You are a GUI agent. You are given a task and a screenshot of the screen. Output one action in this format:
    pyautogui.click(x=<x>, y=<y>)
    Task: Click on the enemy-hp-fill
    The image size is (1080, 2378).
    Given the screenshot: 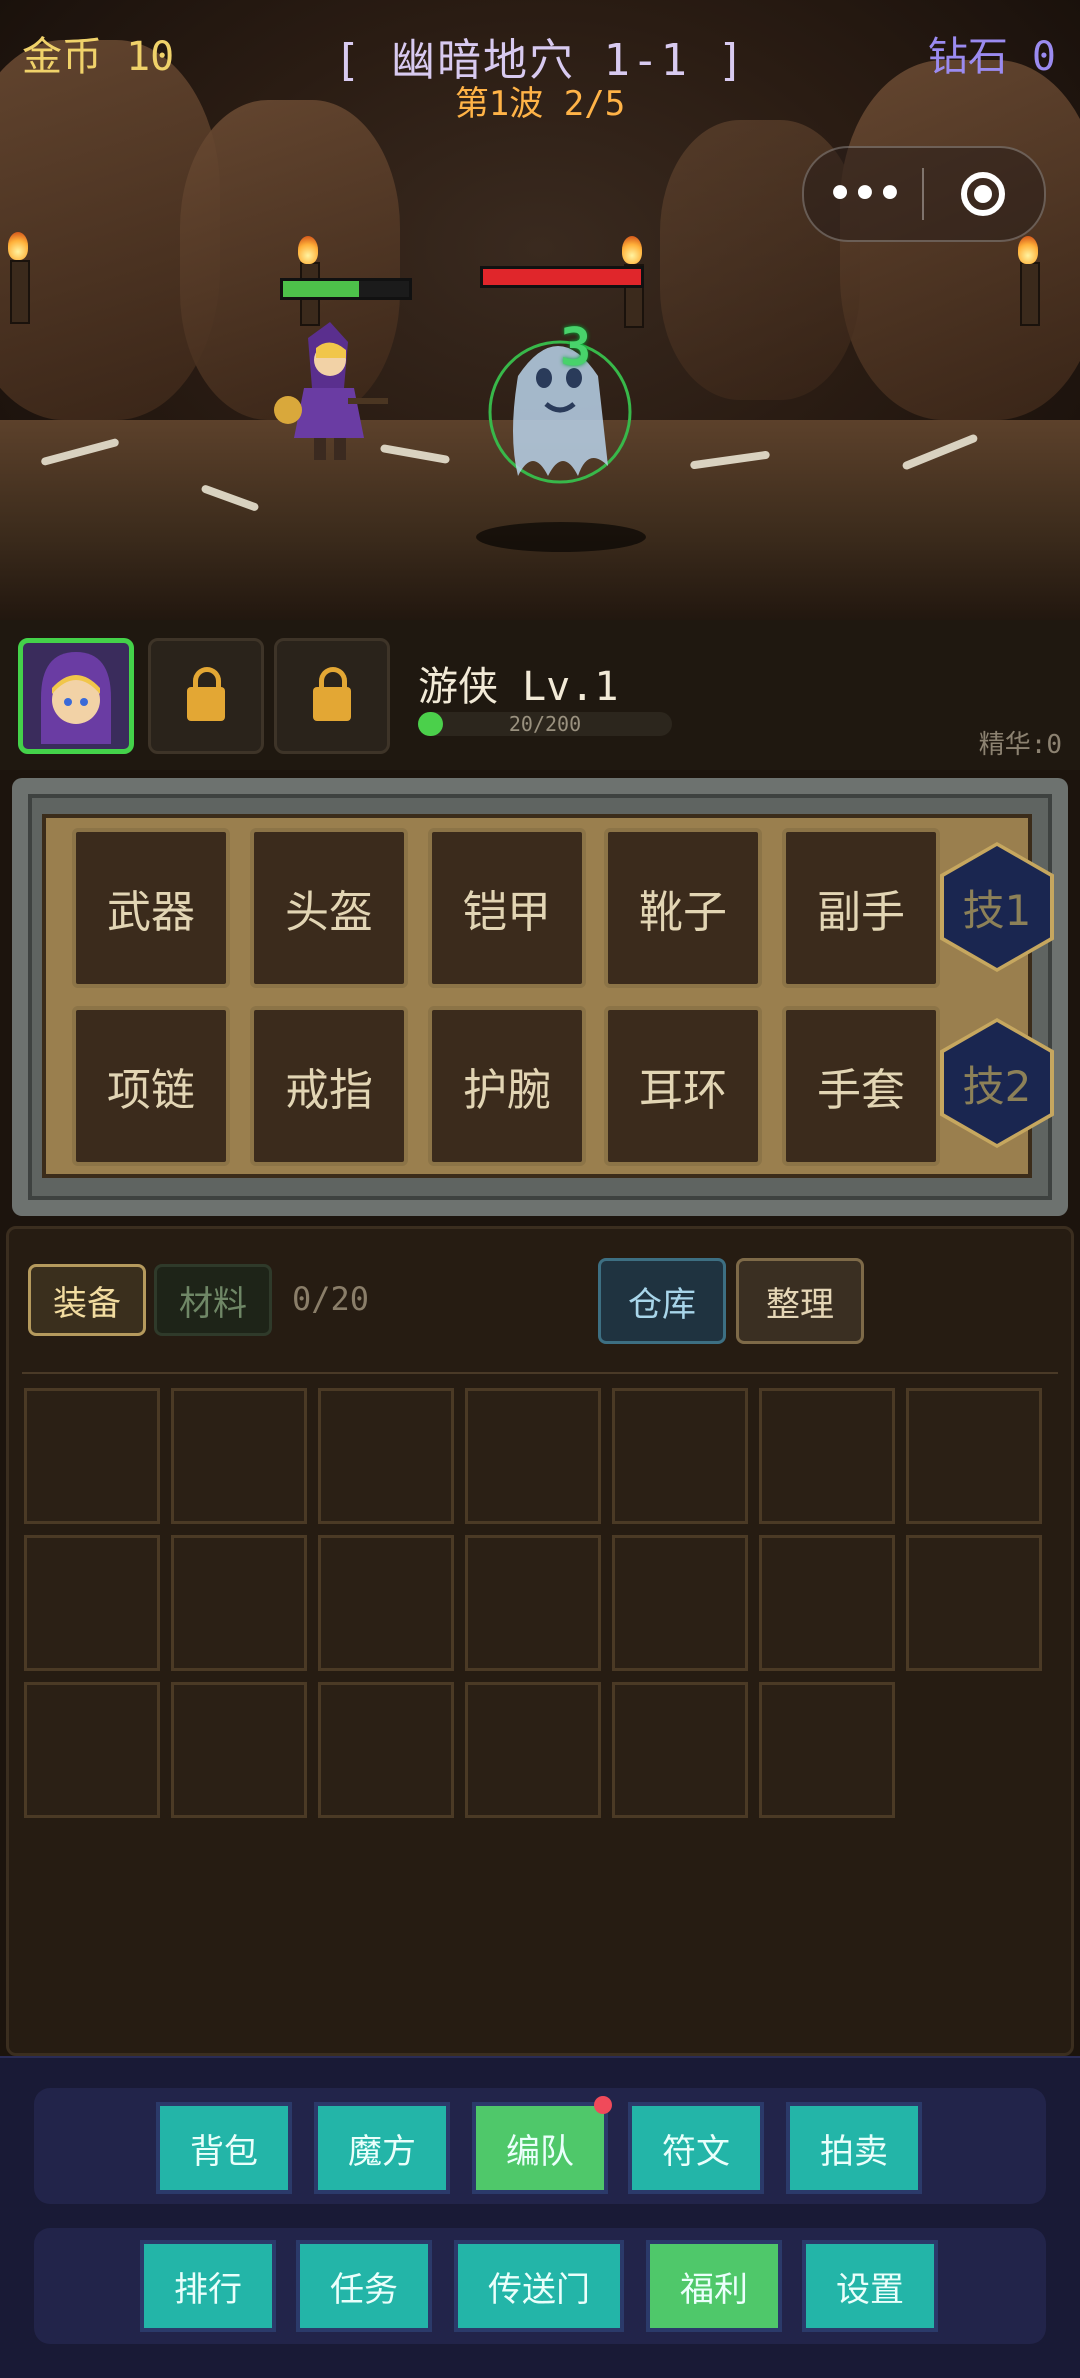 What is the action you would take?
    pyautogui.click(x=562, y=277)
    